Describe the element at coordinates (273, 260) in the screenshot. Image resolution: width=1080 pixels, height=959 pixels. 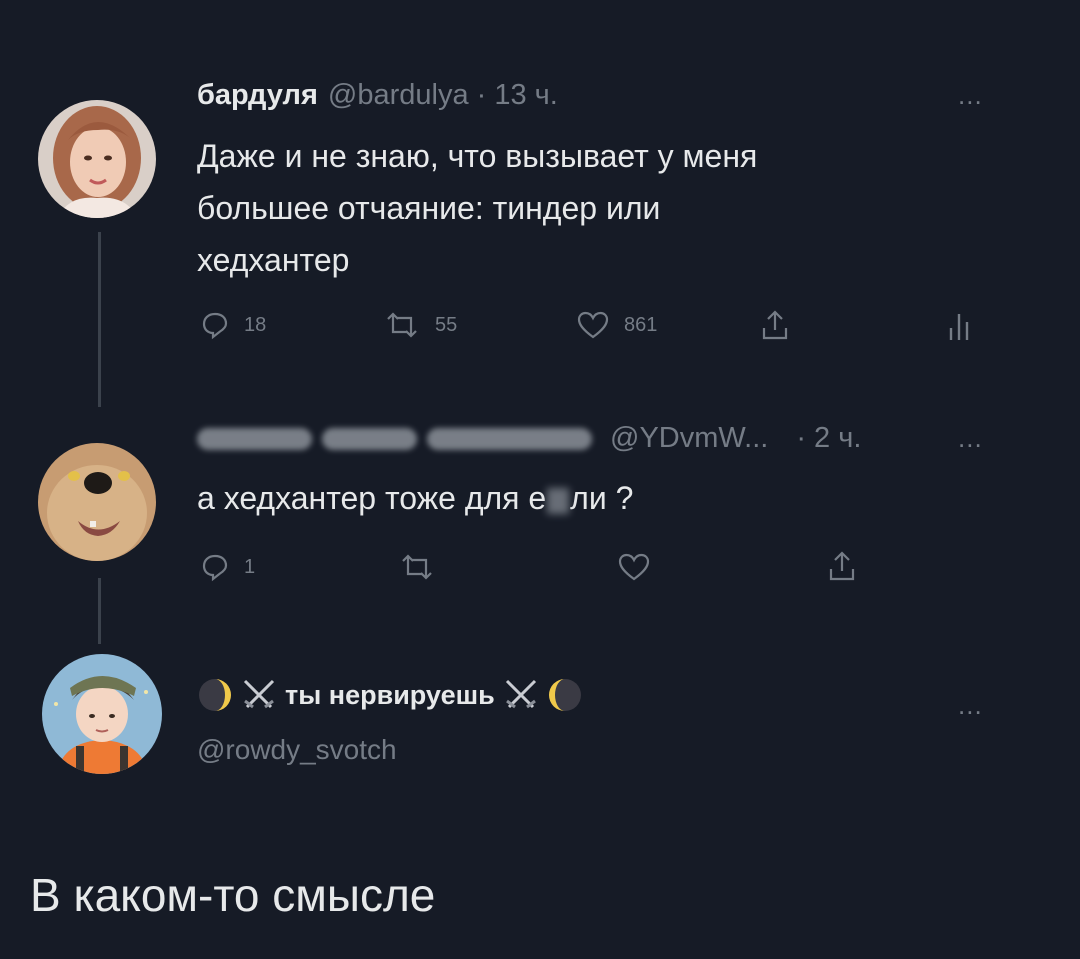
I see `tweet-text-line: хедхантер` at that location.